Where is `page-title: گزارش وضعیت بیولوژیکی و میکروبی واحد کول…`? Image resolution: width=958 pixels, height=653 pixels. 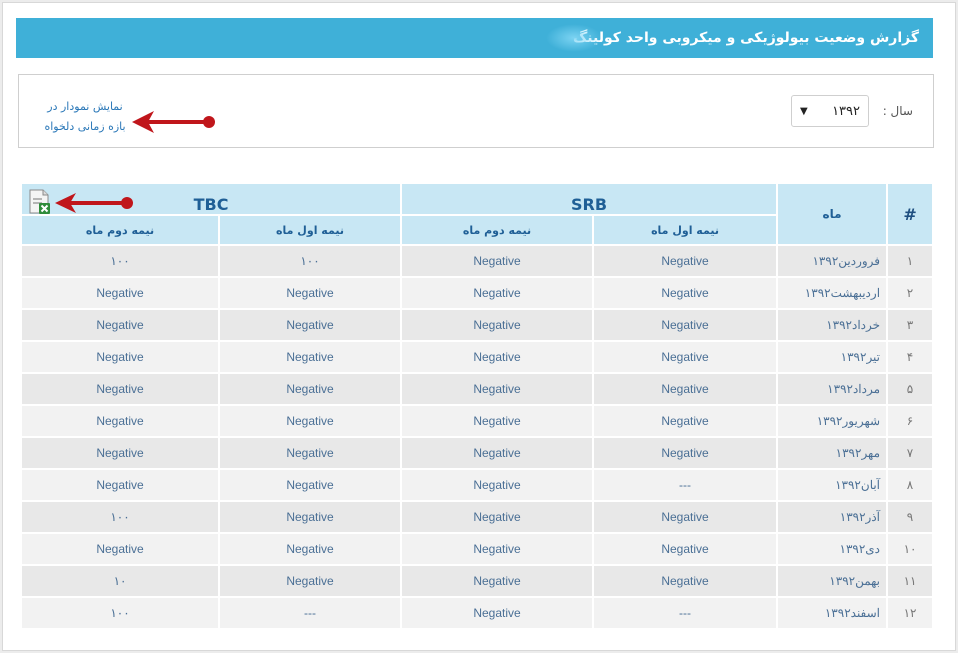
page-title: گزارش وضعیت بیولوژیکی و میکروبی واحد کول… is located at coordinates (745, 38).